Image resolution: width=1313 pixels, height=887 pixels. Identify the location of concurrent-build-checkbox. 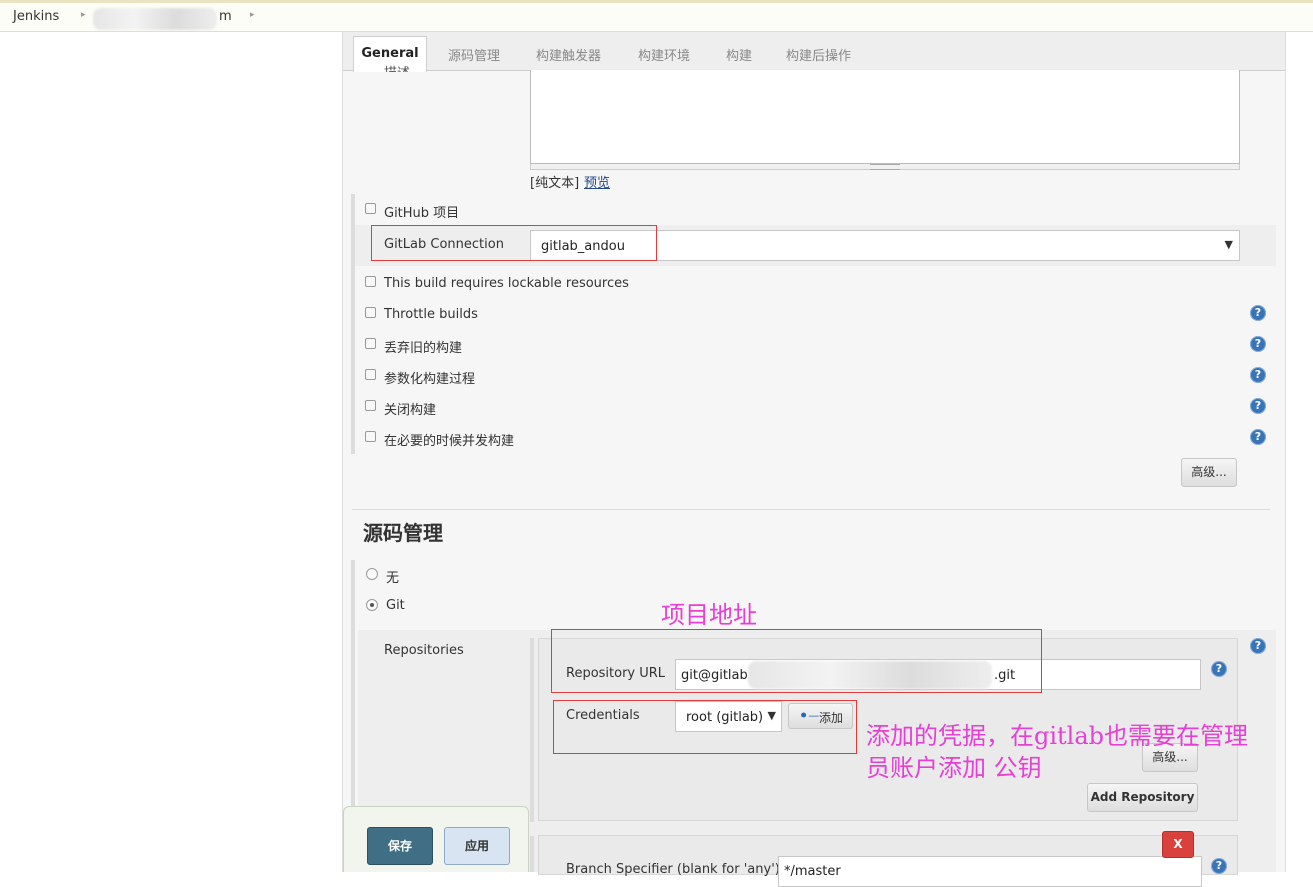
(370, 436).